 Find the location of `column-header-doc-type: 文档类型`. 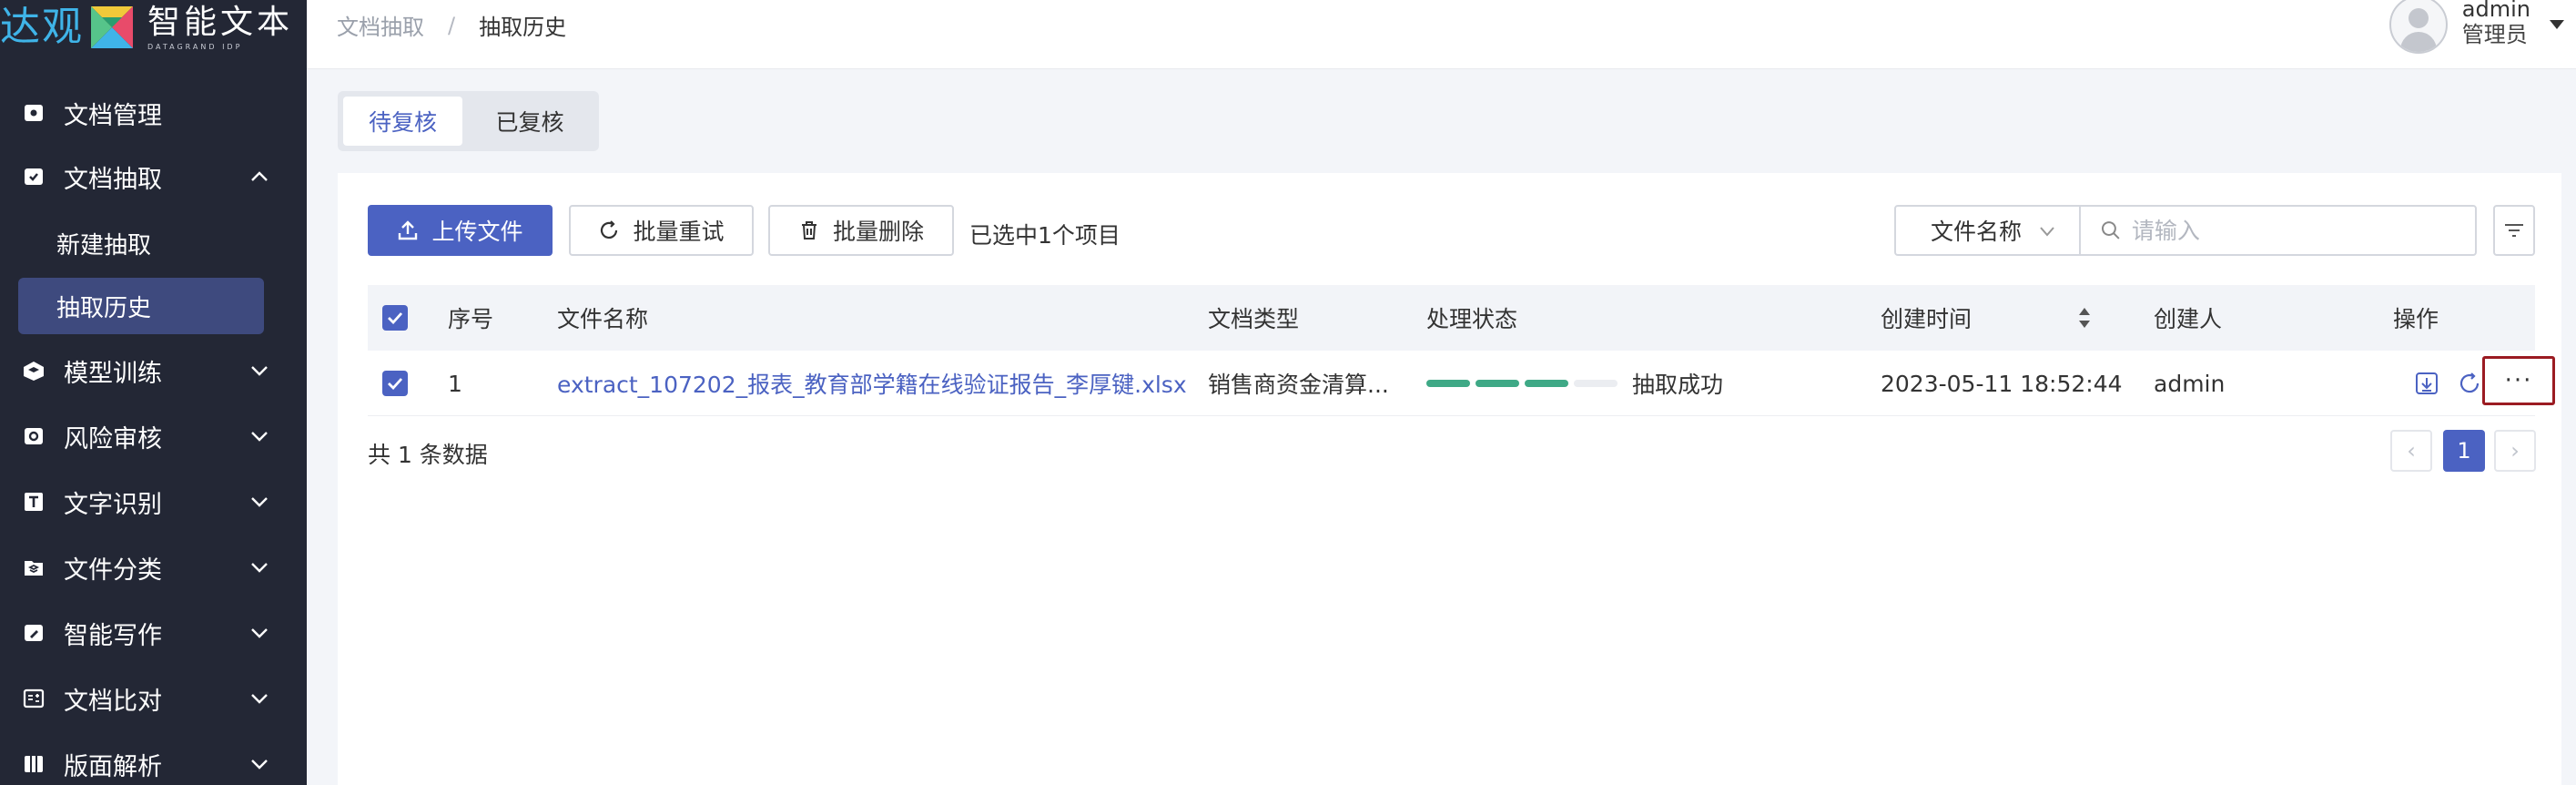

column-header-doc-type: 文档类型 is located at coordinates (1254, 319).